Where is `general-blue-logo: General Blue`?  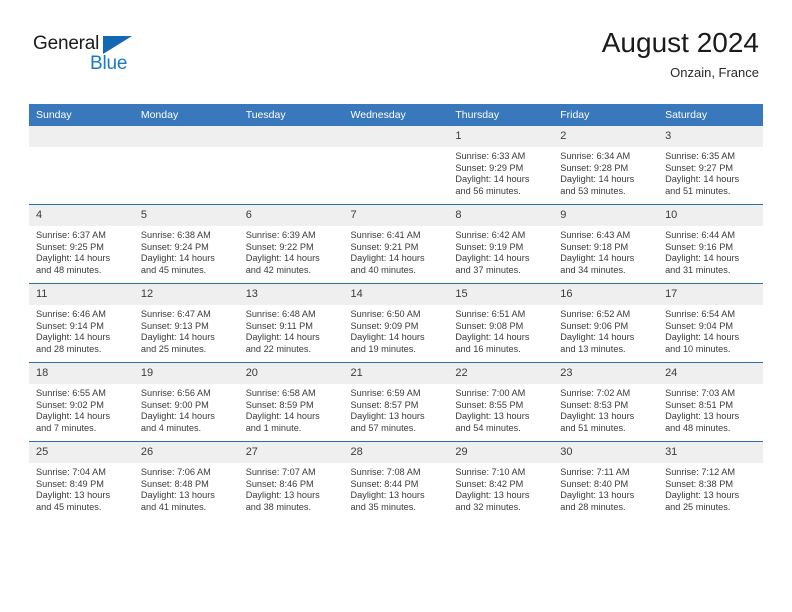 general-blue-logo: General Blue is located at coordinates (93, 57).